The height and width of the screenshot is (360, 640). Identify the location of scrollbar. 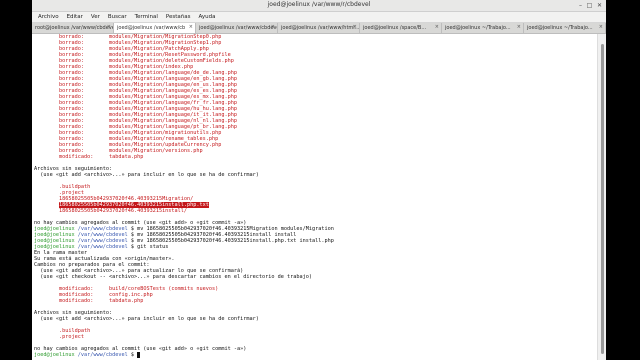
(601, 197).